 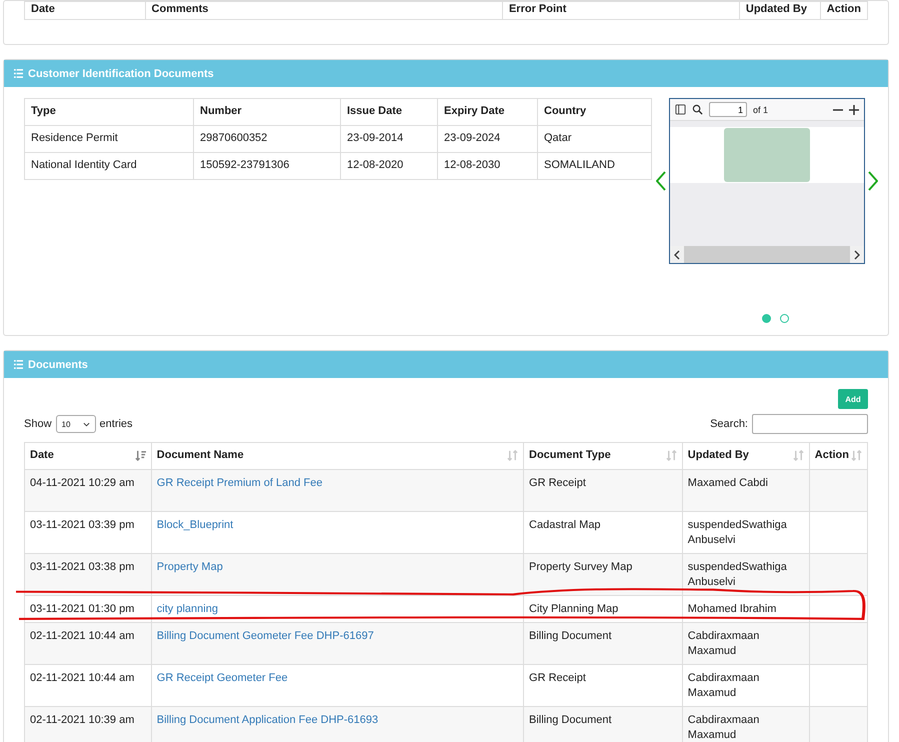 What do you see at coordinates (661, 181) in the screenshot?
I see `chevron-left-icon` at bounding box center [661, 181].